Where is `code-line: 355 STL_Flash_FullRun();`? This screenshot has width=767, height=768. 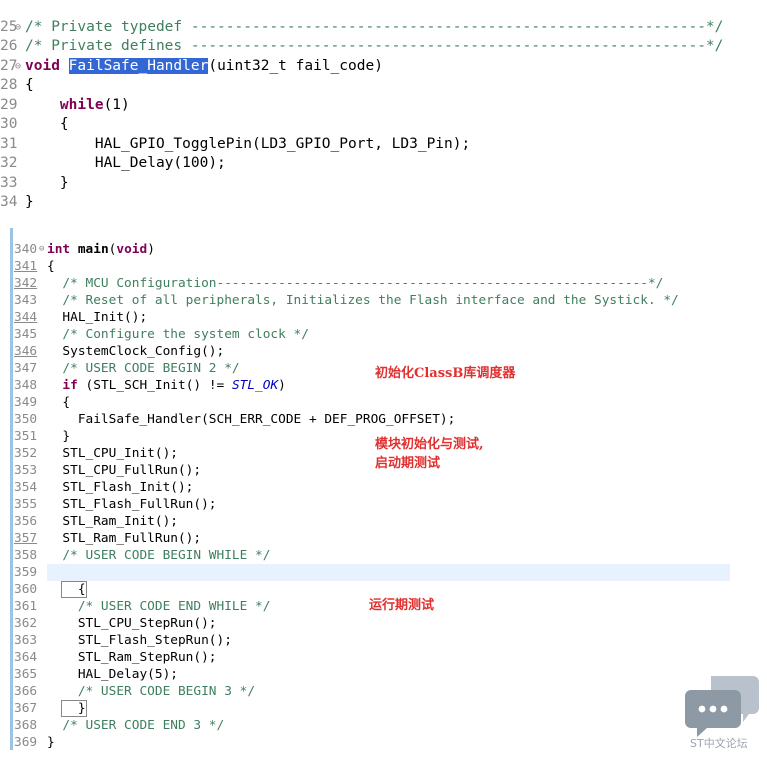 code-line: 355 STL_Flash_FullRun(); is located at coordinates (383, 495).